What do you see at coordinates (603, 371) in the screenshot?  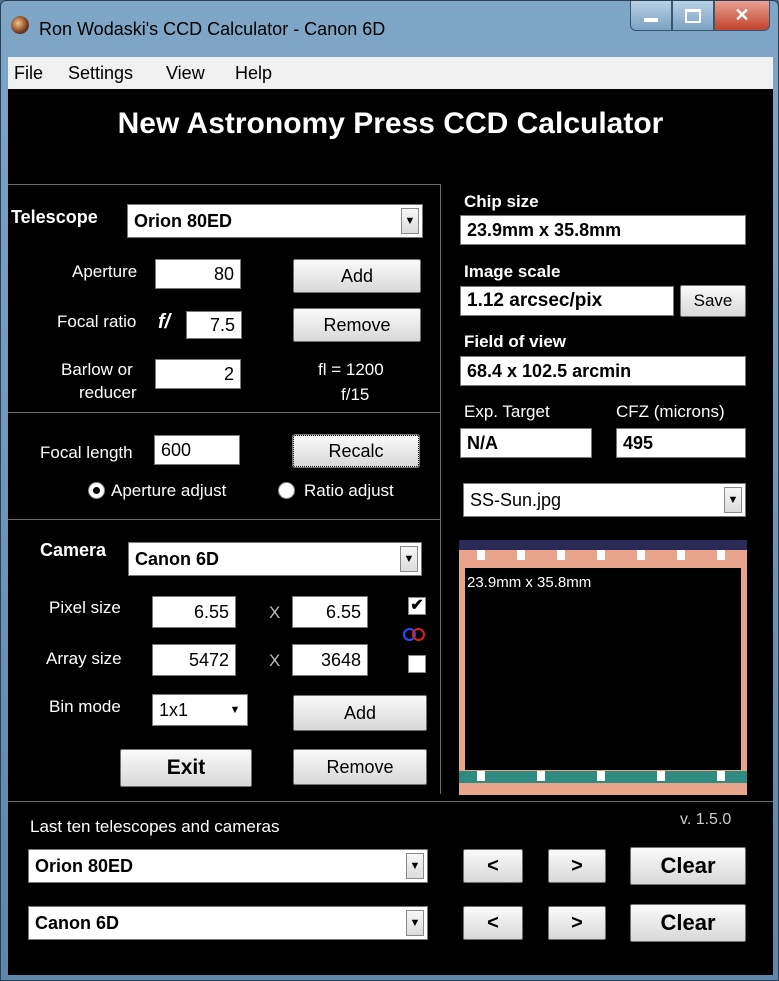 I see `field-of-view-value: 68.4 x 102.5 arcmin` at bounding box center [603, 371].